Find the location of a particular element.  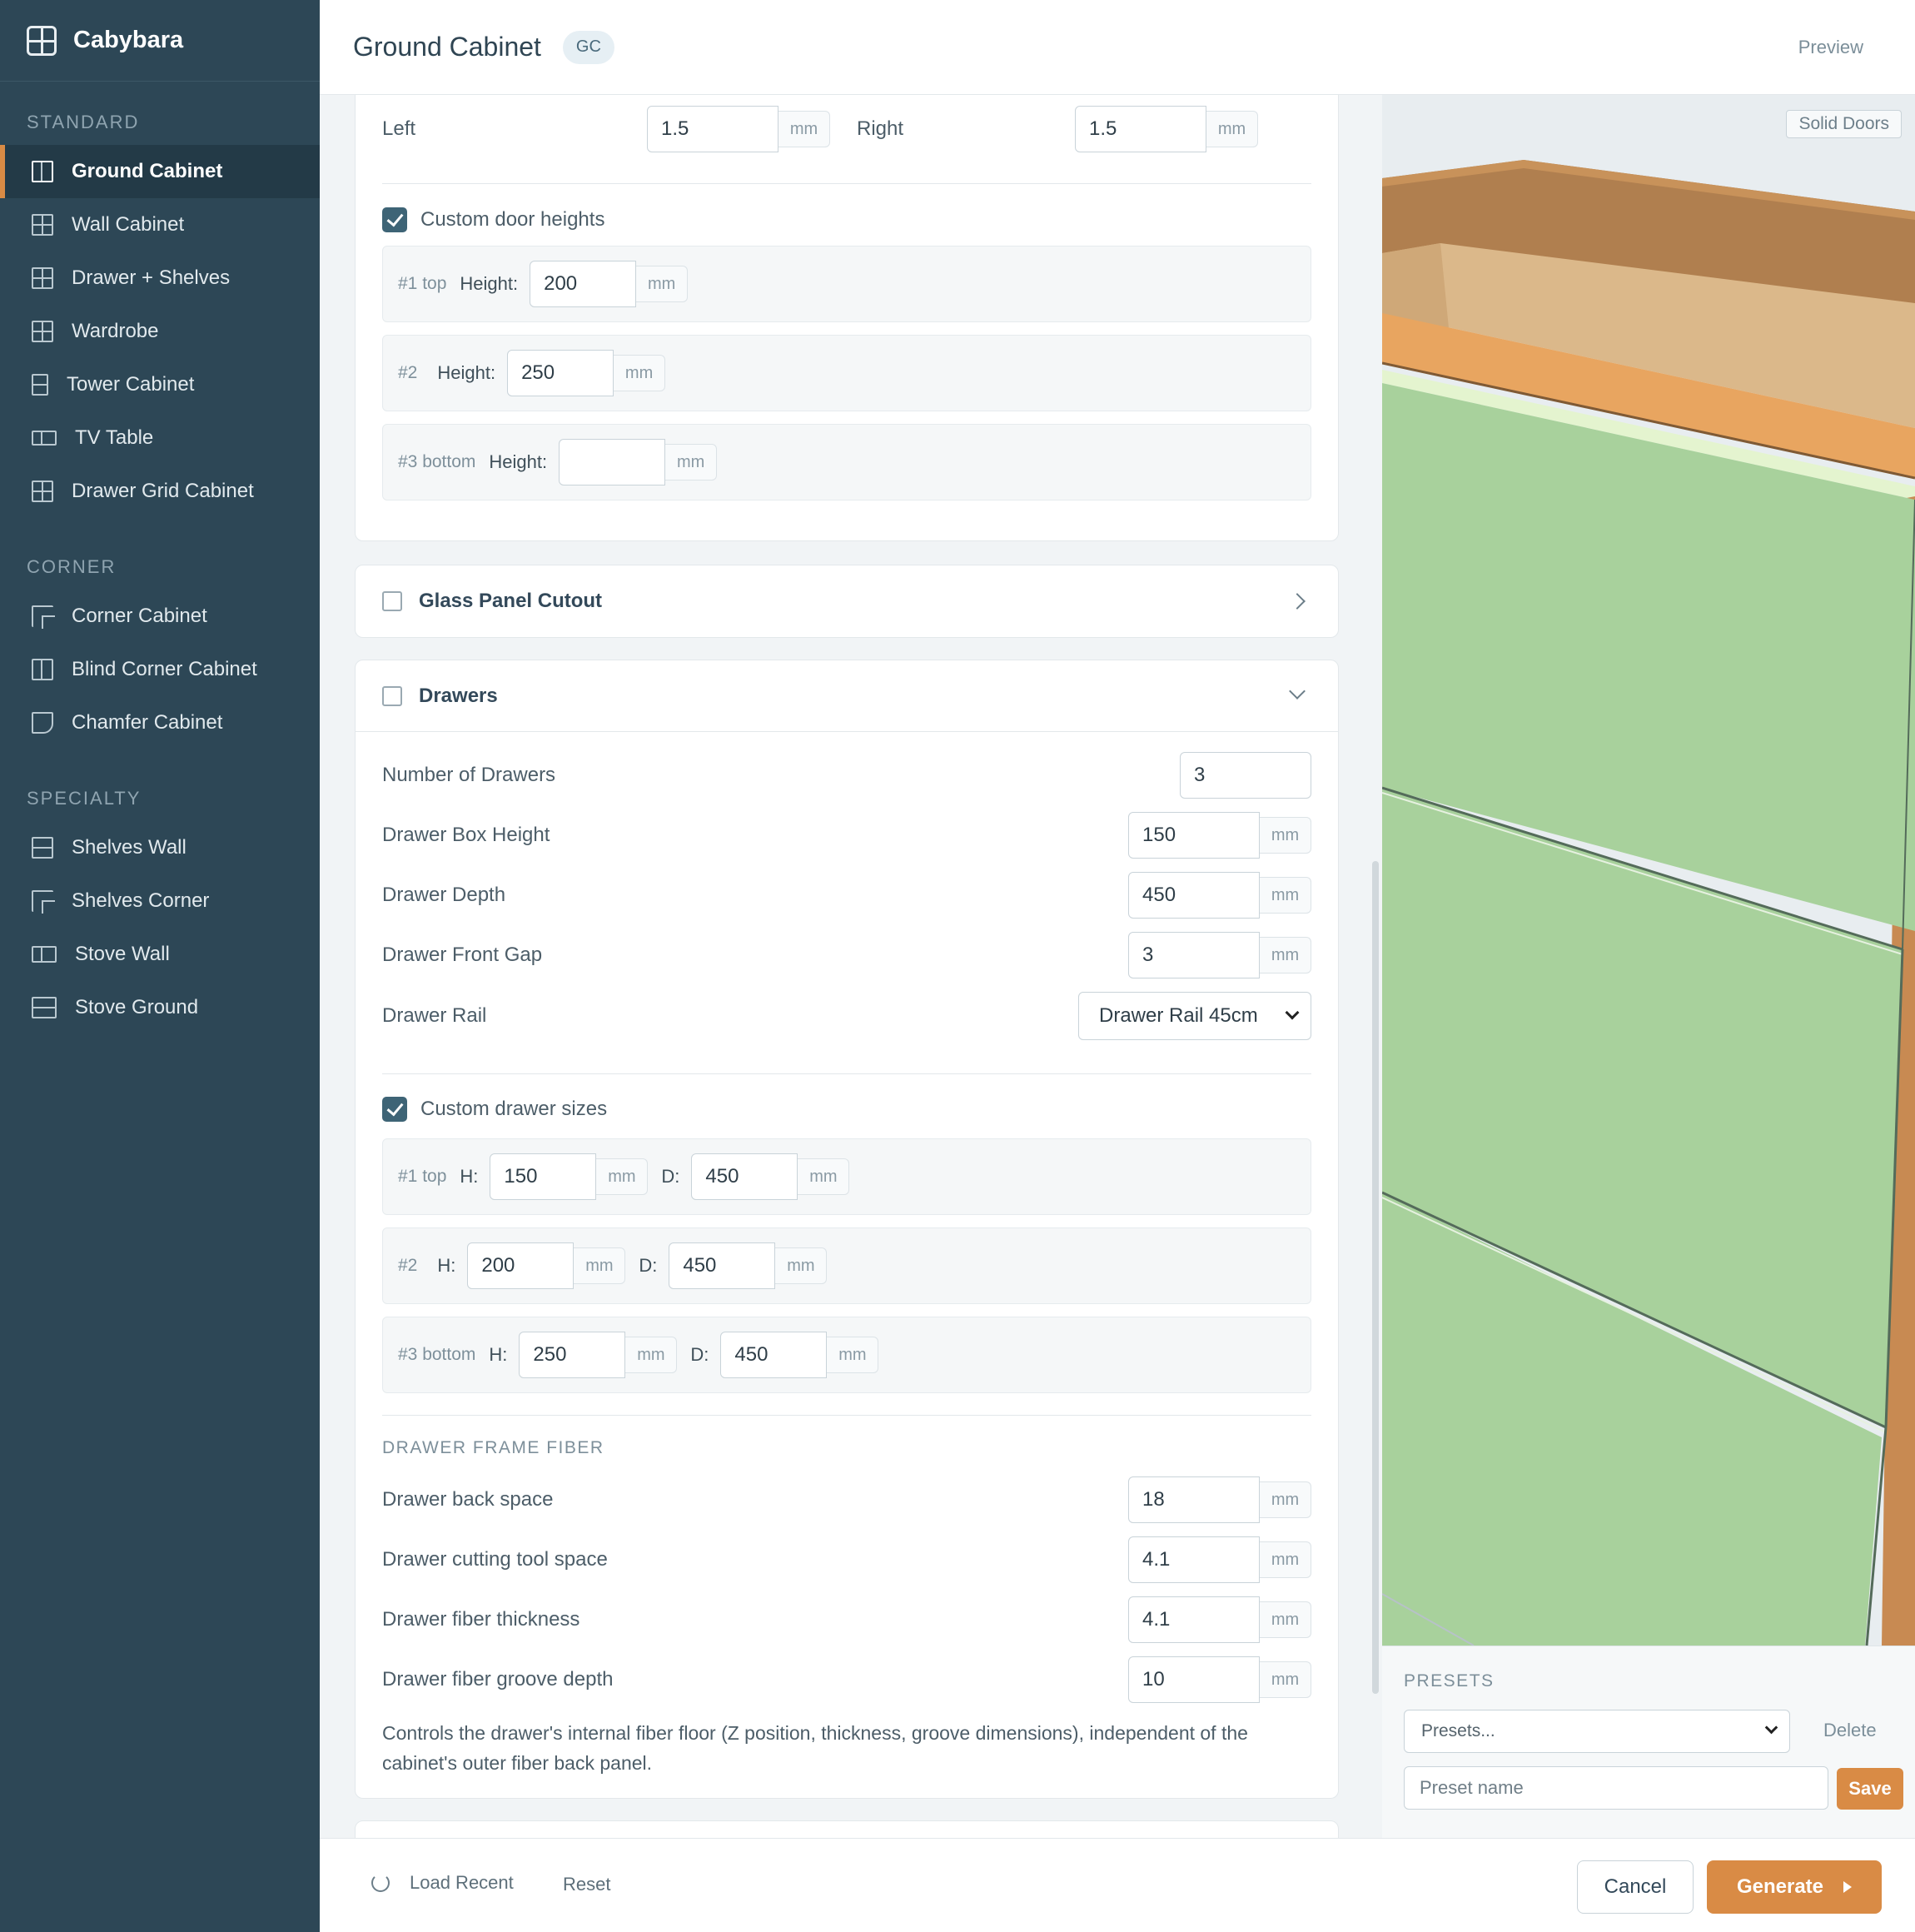

divider is located at coordinates (846, 1416).